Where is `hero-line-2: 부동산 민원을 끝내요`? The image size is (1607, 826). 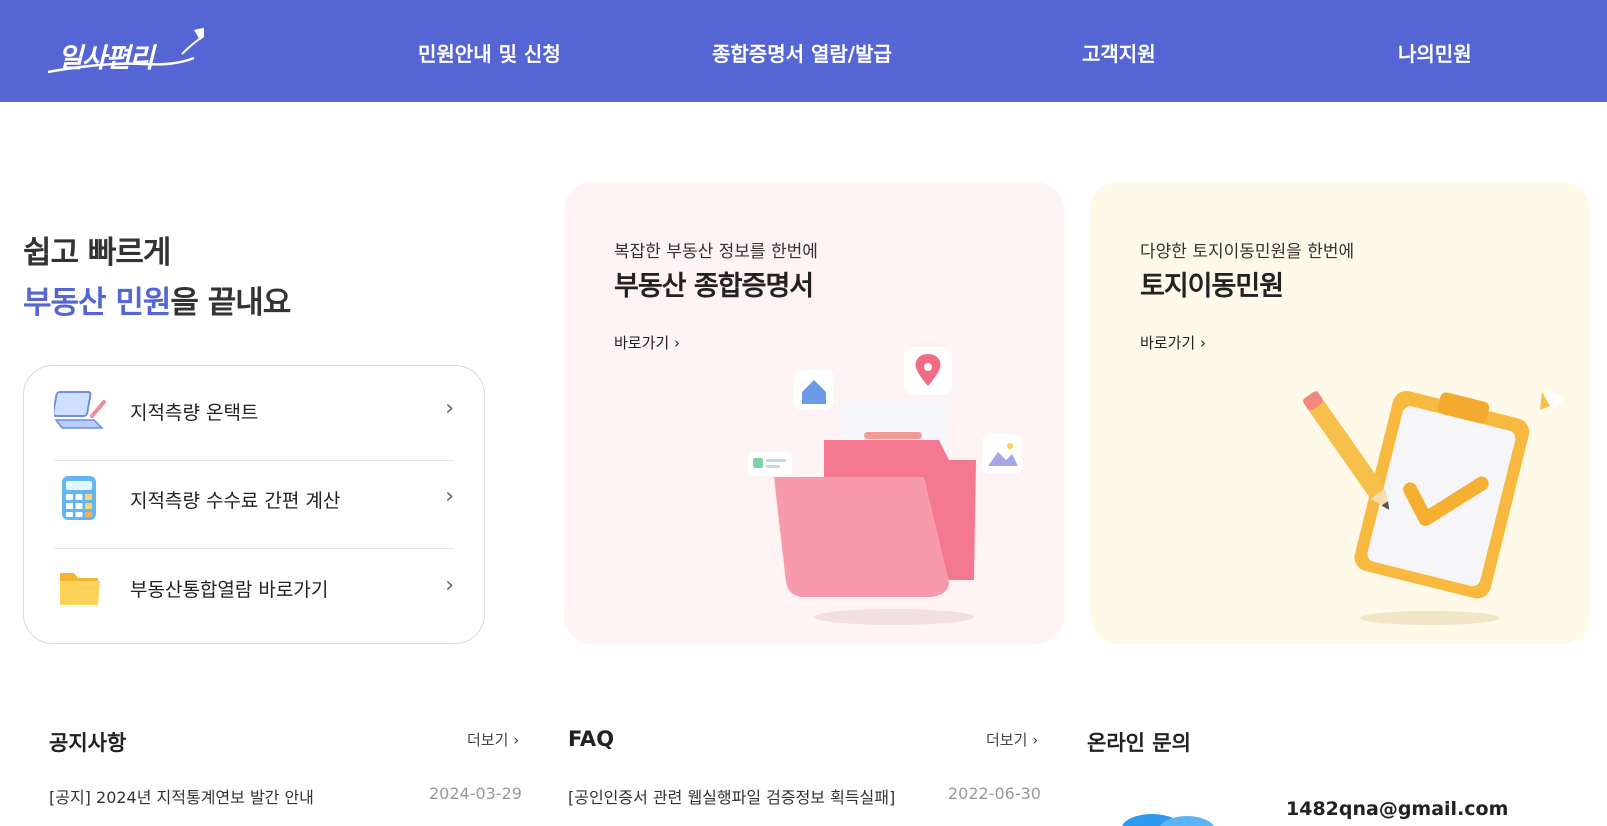
hero-line-2: 부동산 민원을 끝내요 is located at coordinates (157, 303).